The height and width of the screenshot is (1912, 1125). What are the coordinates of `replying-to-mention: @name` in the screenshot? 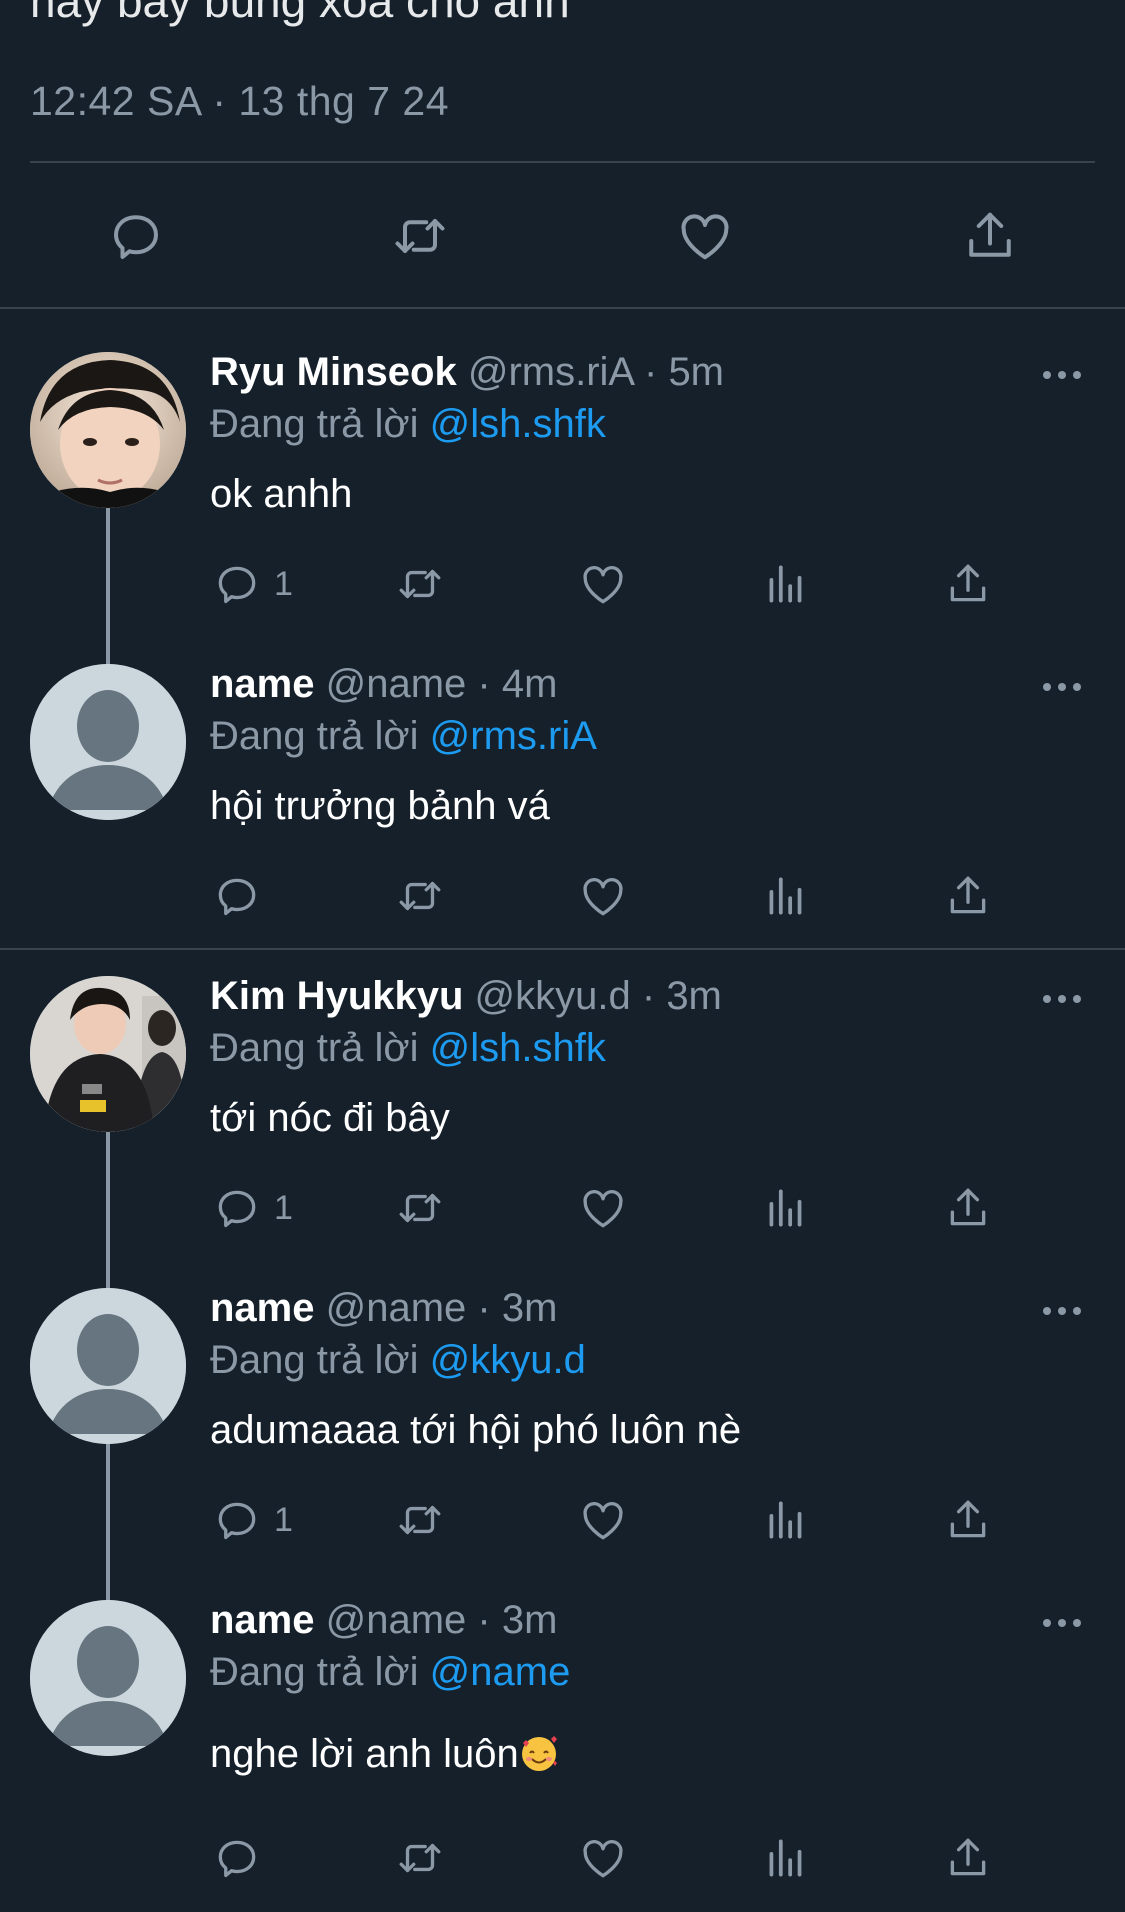 It's located at (500, 1672).